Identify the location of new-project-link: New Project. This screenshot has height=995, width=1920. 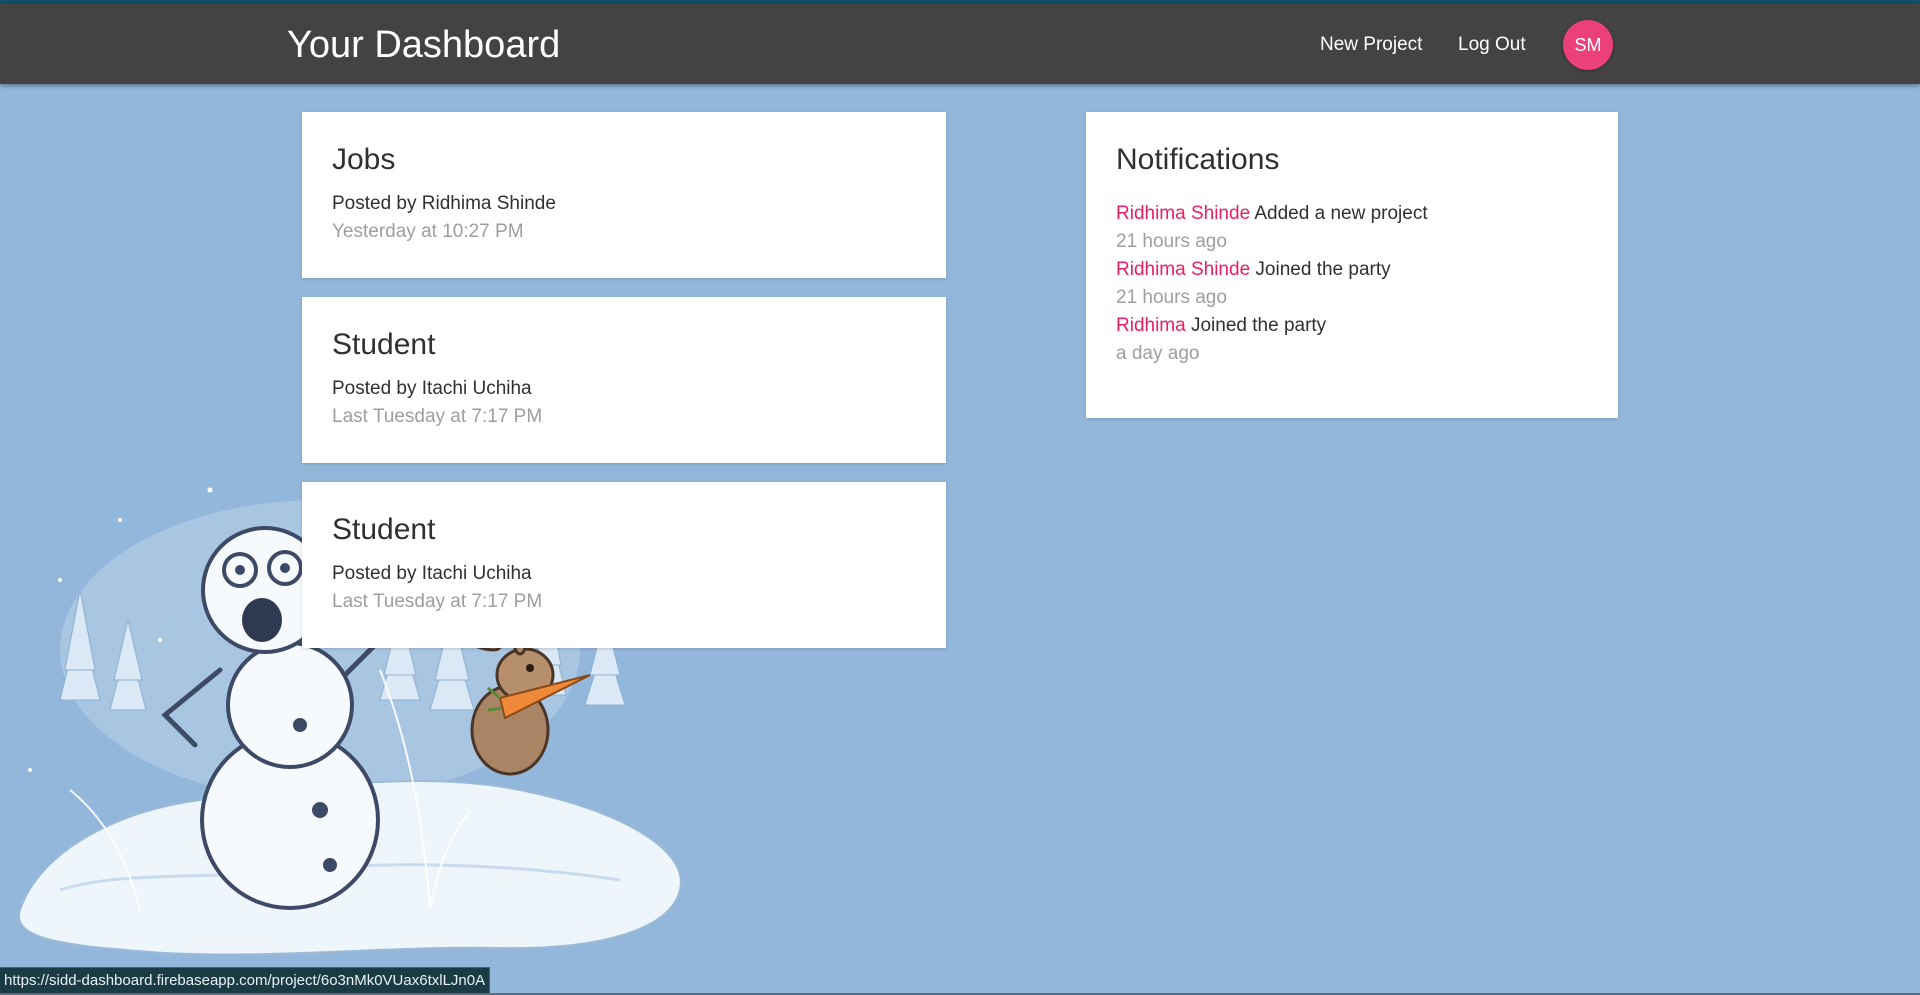
(1371, 45).